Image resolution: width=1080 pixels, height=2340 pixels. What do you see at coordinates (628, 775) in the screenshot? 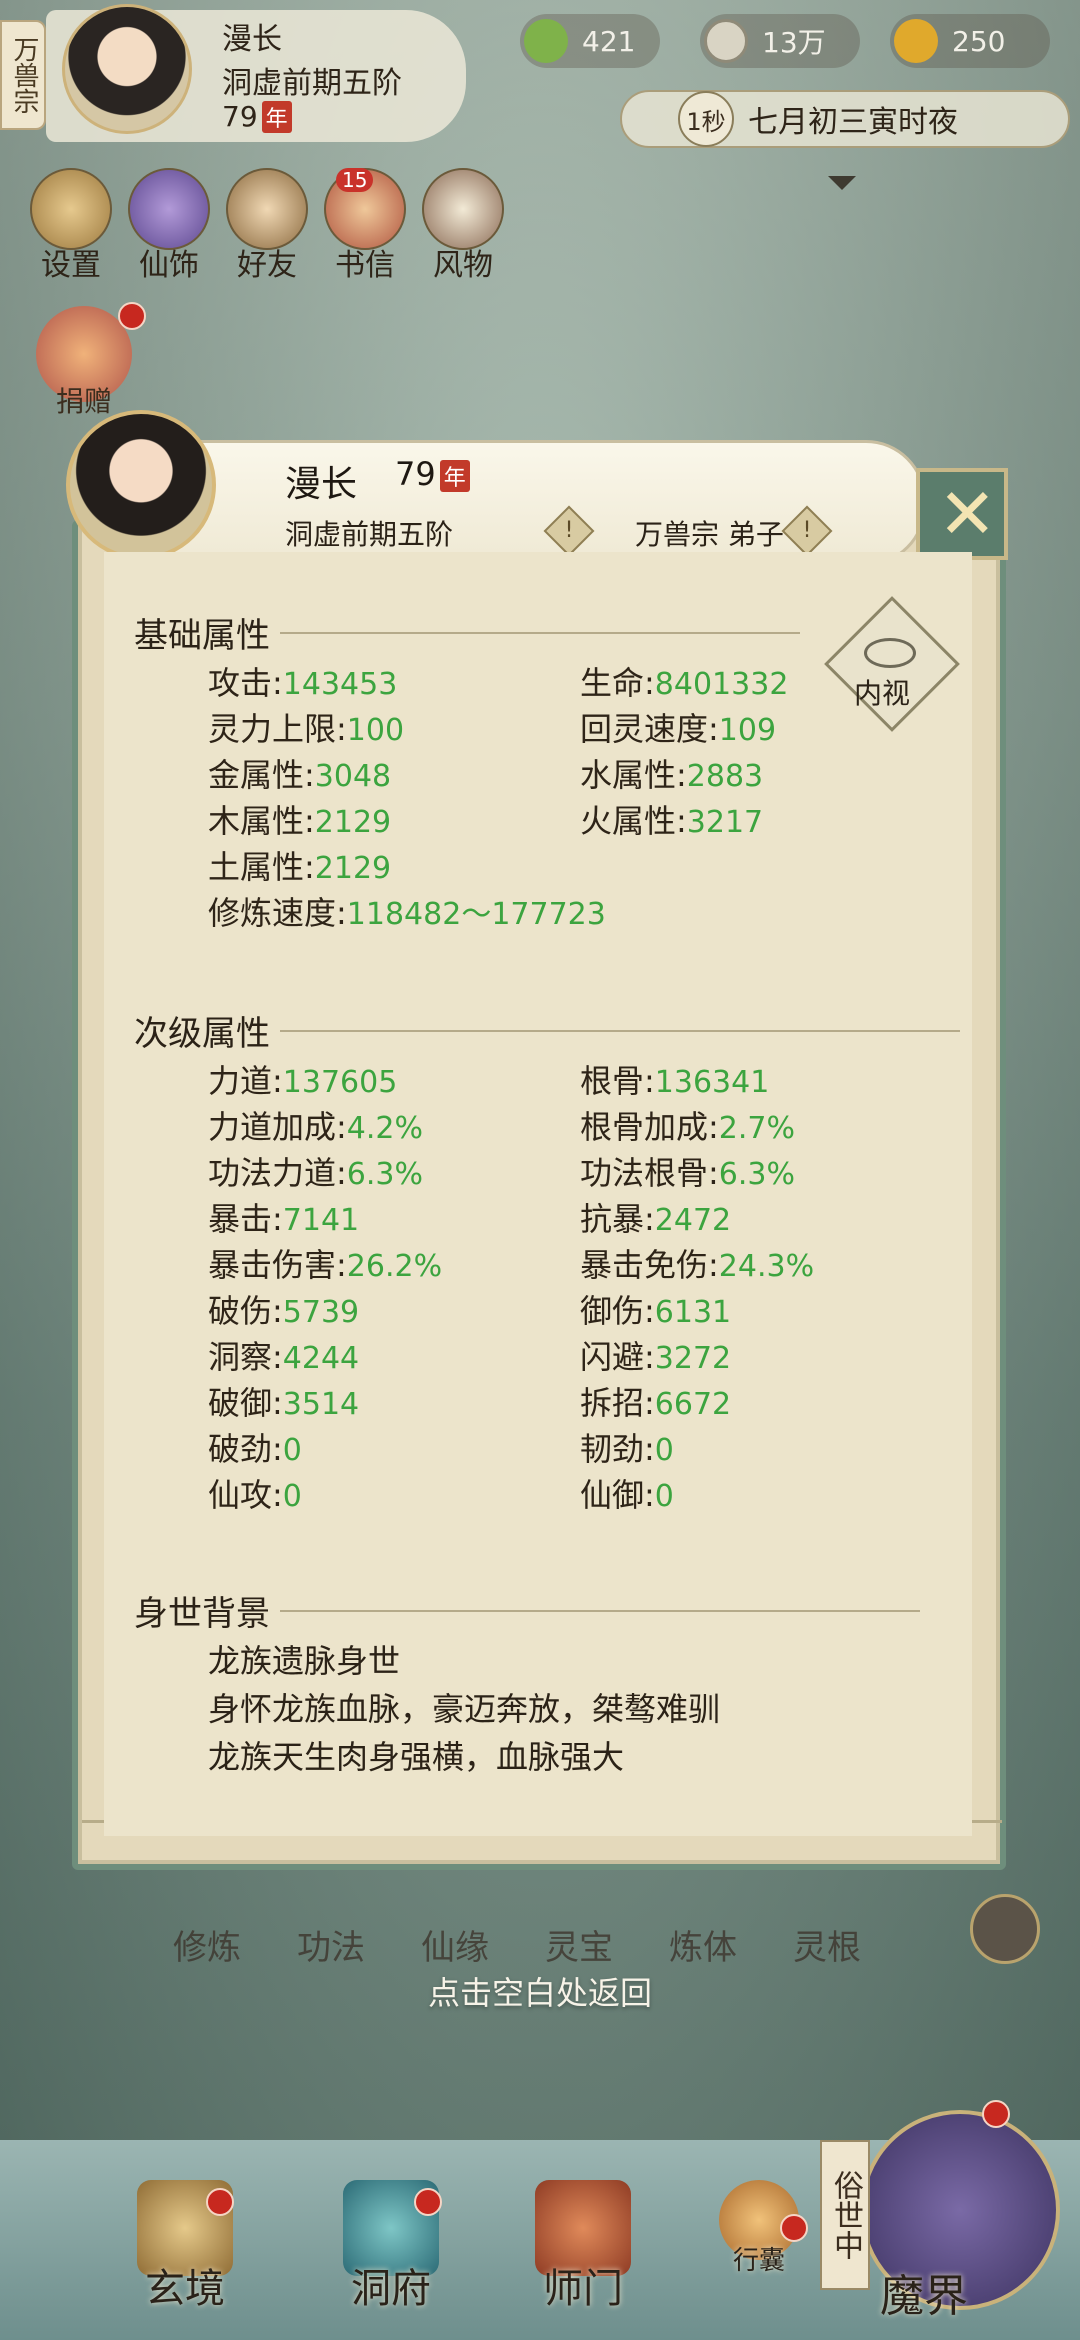
I see `attr-label: 水属性` at bounding box center [628, 775].